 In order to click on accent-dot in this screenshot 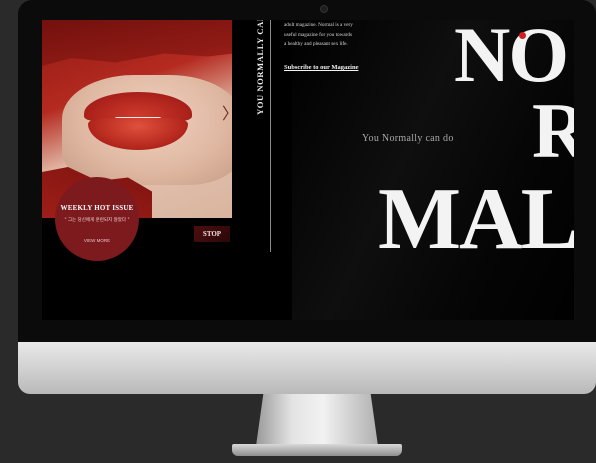, I will do `click(522, 35)`.